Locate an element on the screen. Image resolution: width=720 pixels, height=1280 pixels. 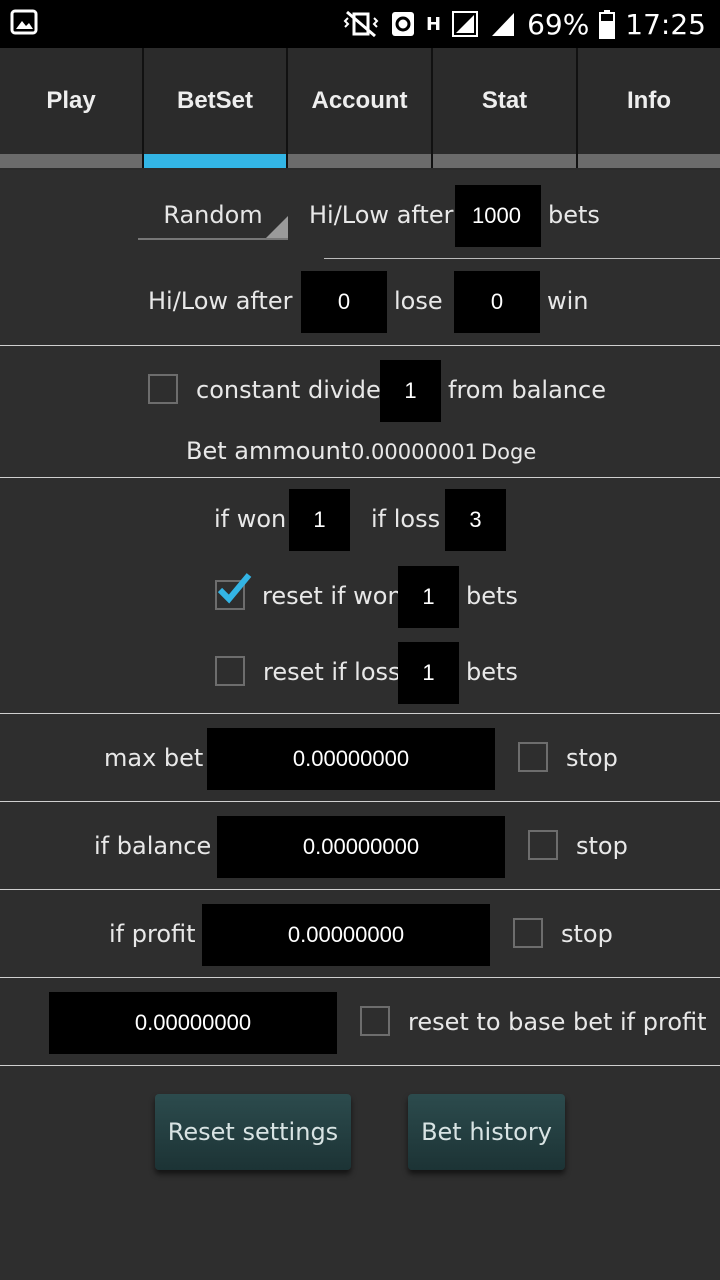
network-type-label: H is located at coordinates (433, 24).